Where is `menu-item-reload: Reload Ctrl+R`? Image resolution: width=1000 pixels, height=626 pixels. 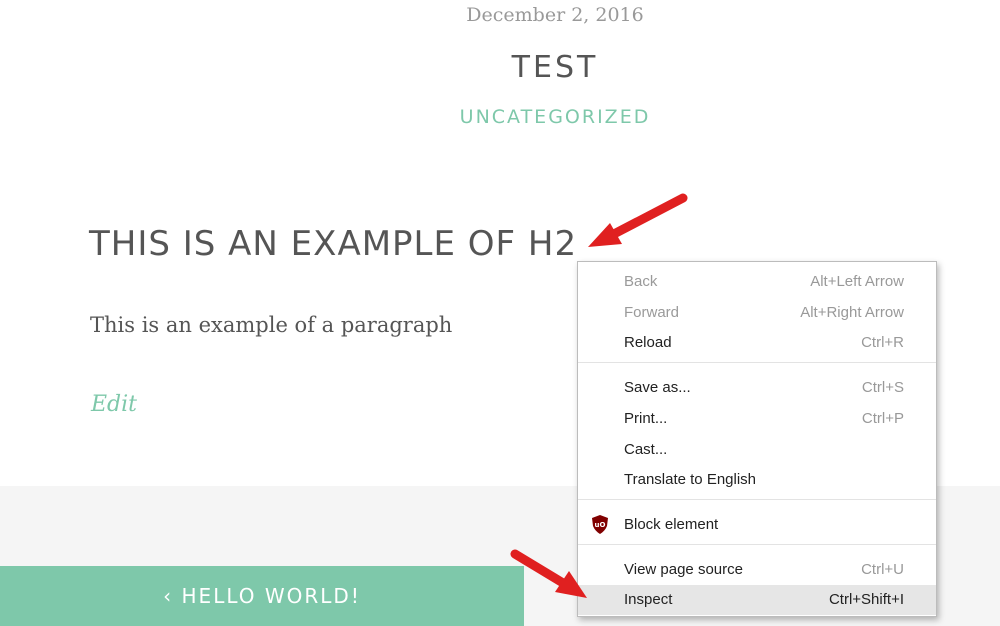
menu-item-reload: Reload Ctrl+R is located at coordinates (757, 343).